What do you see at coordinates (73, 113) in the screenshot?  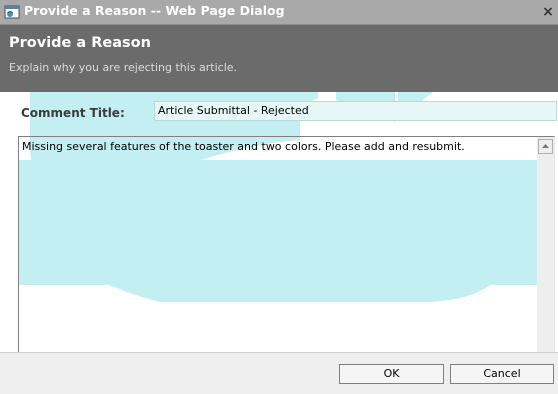 I see `comment-title-label: Comment Title:` at bounding box center [73, 113].